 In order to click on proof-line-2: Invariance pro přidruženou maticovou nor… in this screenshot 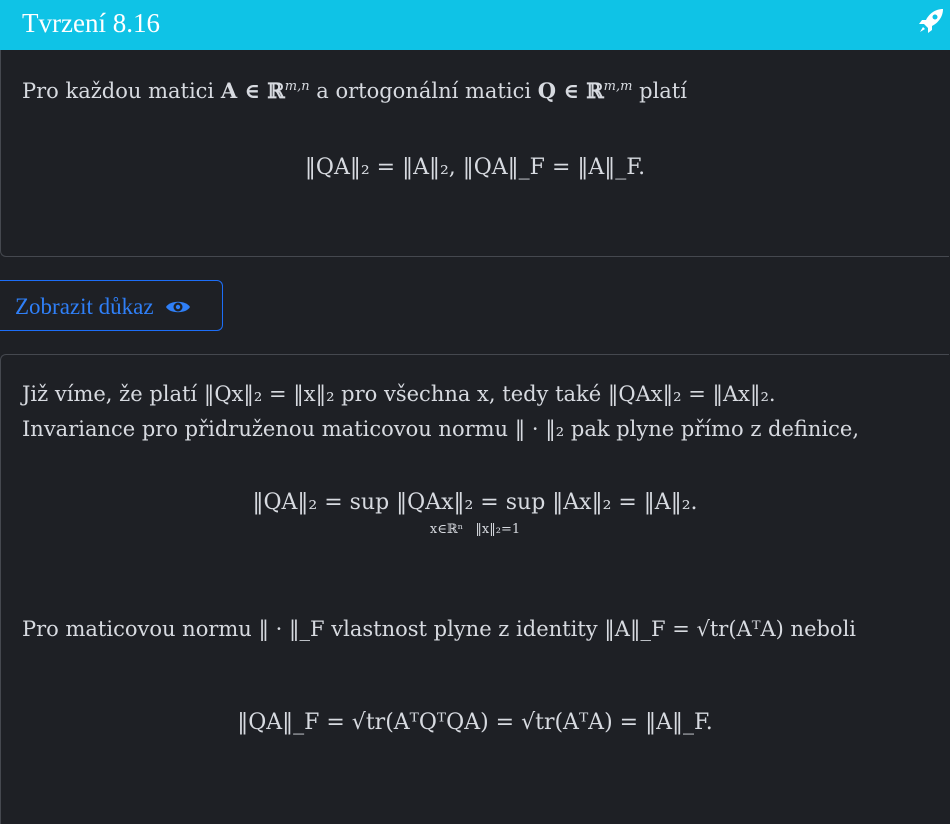, I will do `click(441, 429)`.